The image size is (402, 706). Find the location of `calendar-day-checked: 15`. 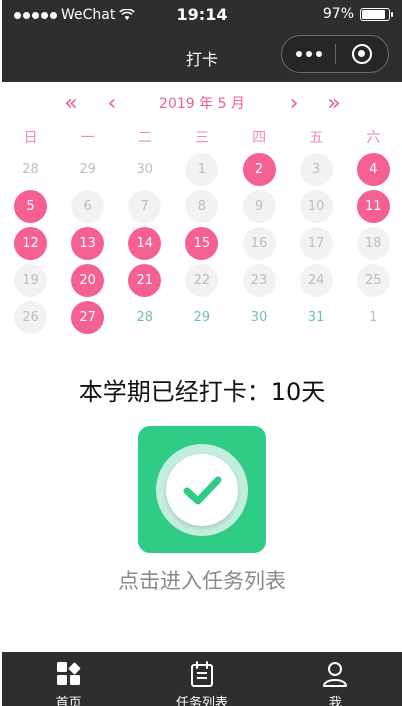

calendar-day-checked: 15 is located at coordinates (202, 243).